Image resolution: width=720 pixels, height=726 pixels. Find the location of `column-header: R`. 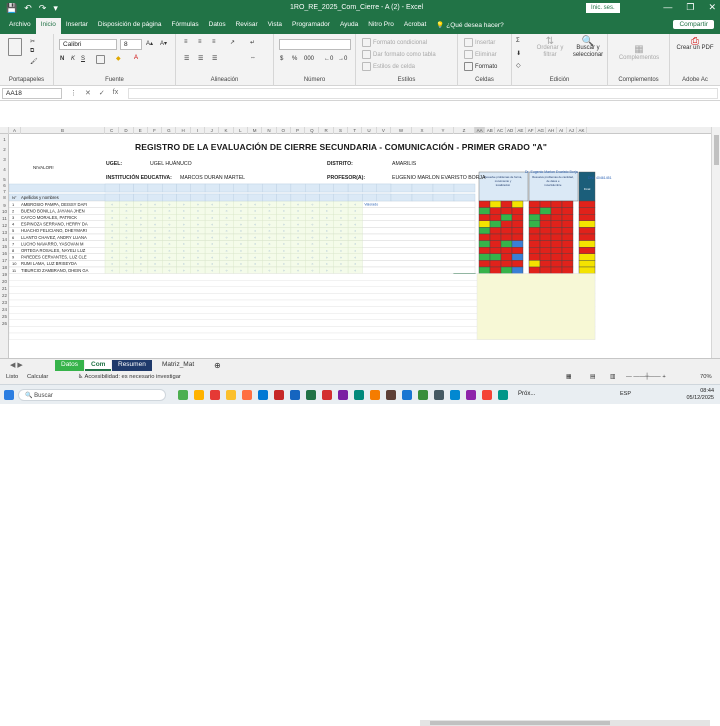

column-header: R is located at coordinates (327, 130).